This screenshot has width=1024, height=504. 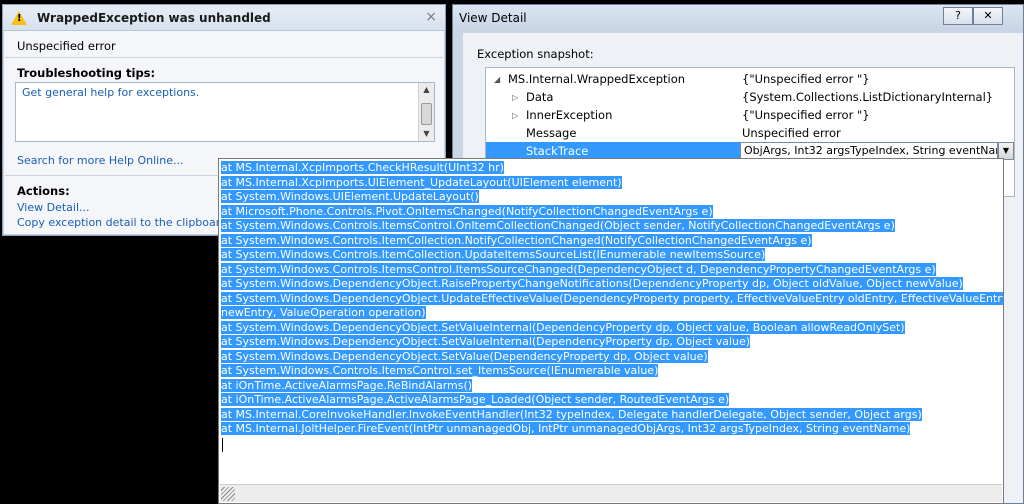 I want to click on property-row-message: Message Unspecified error, so click(x=750, y=133).